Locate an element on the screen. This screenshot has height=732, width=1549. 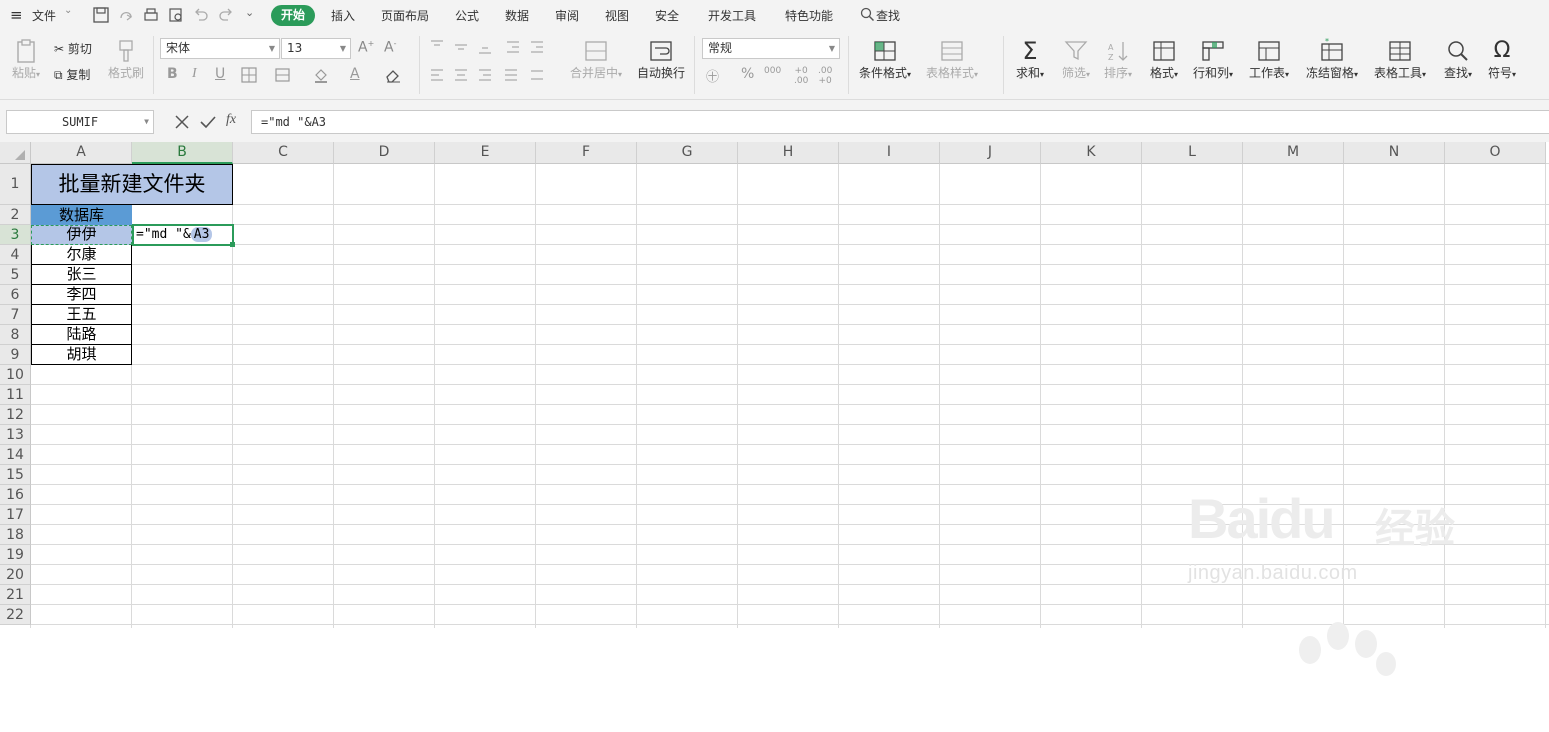
undo-history-icon is located at coordinates (126, 15).